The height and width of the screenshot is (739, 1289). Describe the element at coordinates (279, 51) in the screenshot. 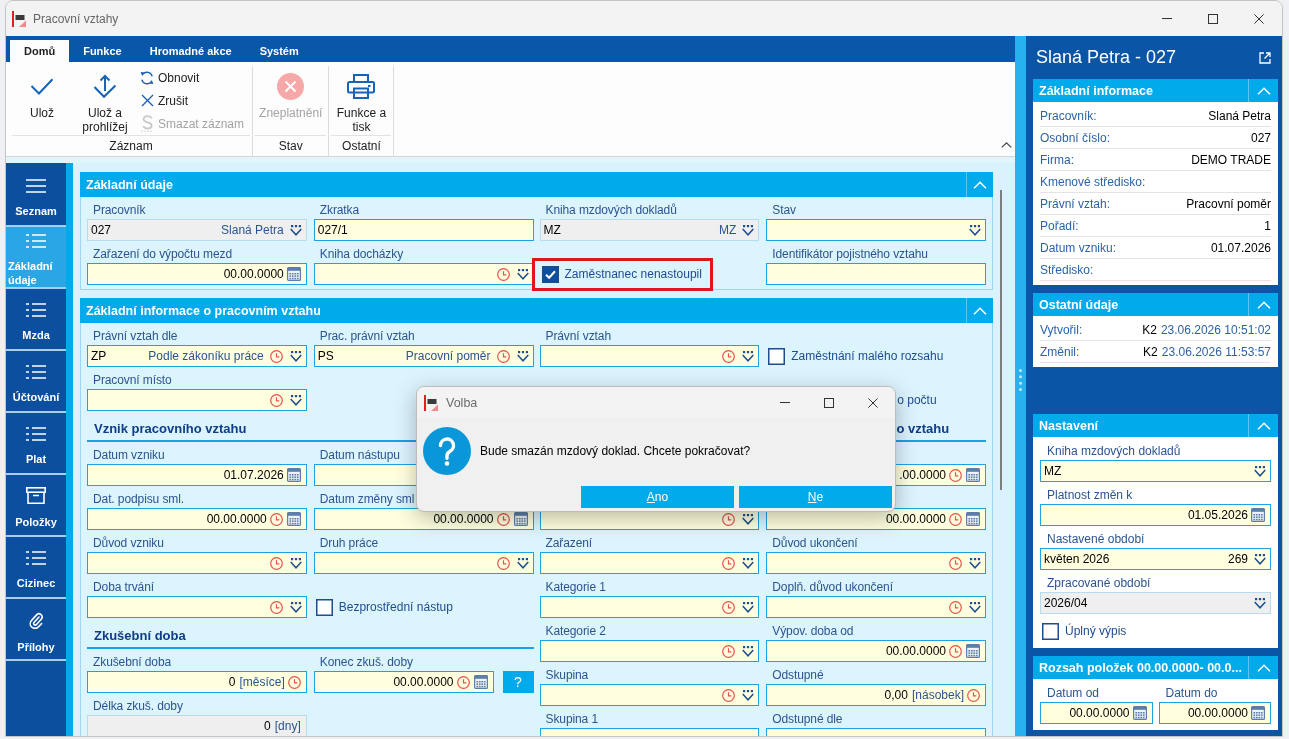

I see `ribbon-tab: Systém` at that location.